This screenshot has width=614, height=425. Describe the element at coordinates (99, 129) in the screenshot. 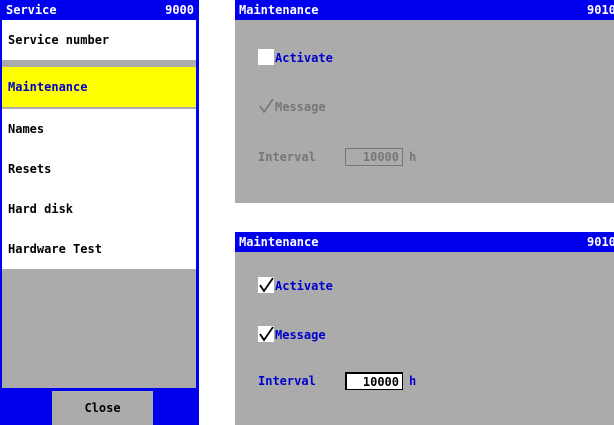

I see `menu-item-names: Names` at that location.